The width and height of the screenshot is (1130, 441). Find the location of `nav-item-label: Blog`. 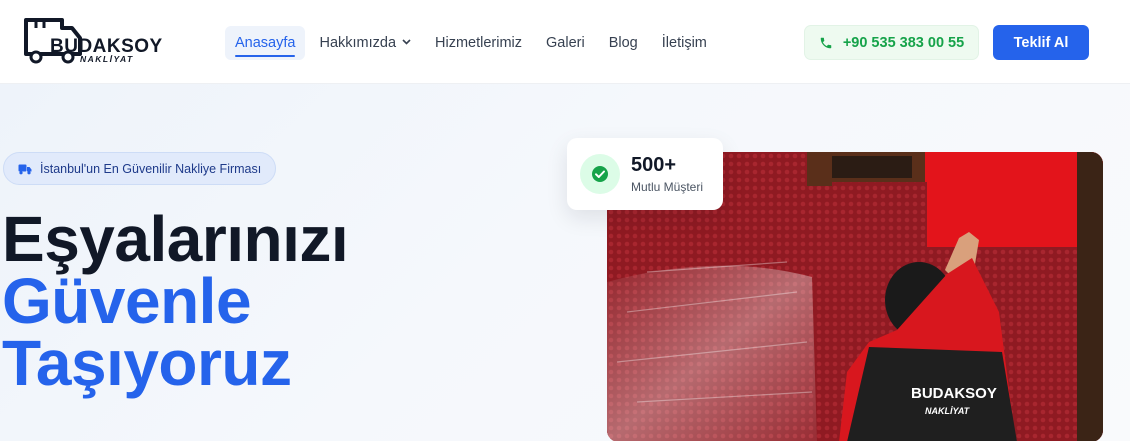

nav-item-label: Blog is located at coordinates (623, 43).